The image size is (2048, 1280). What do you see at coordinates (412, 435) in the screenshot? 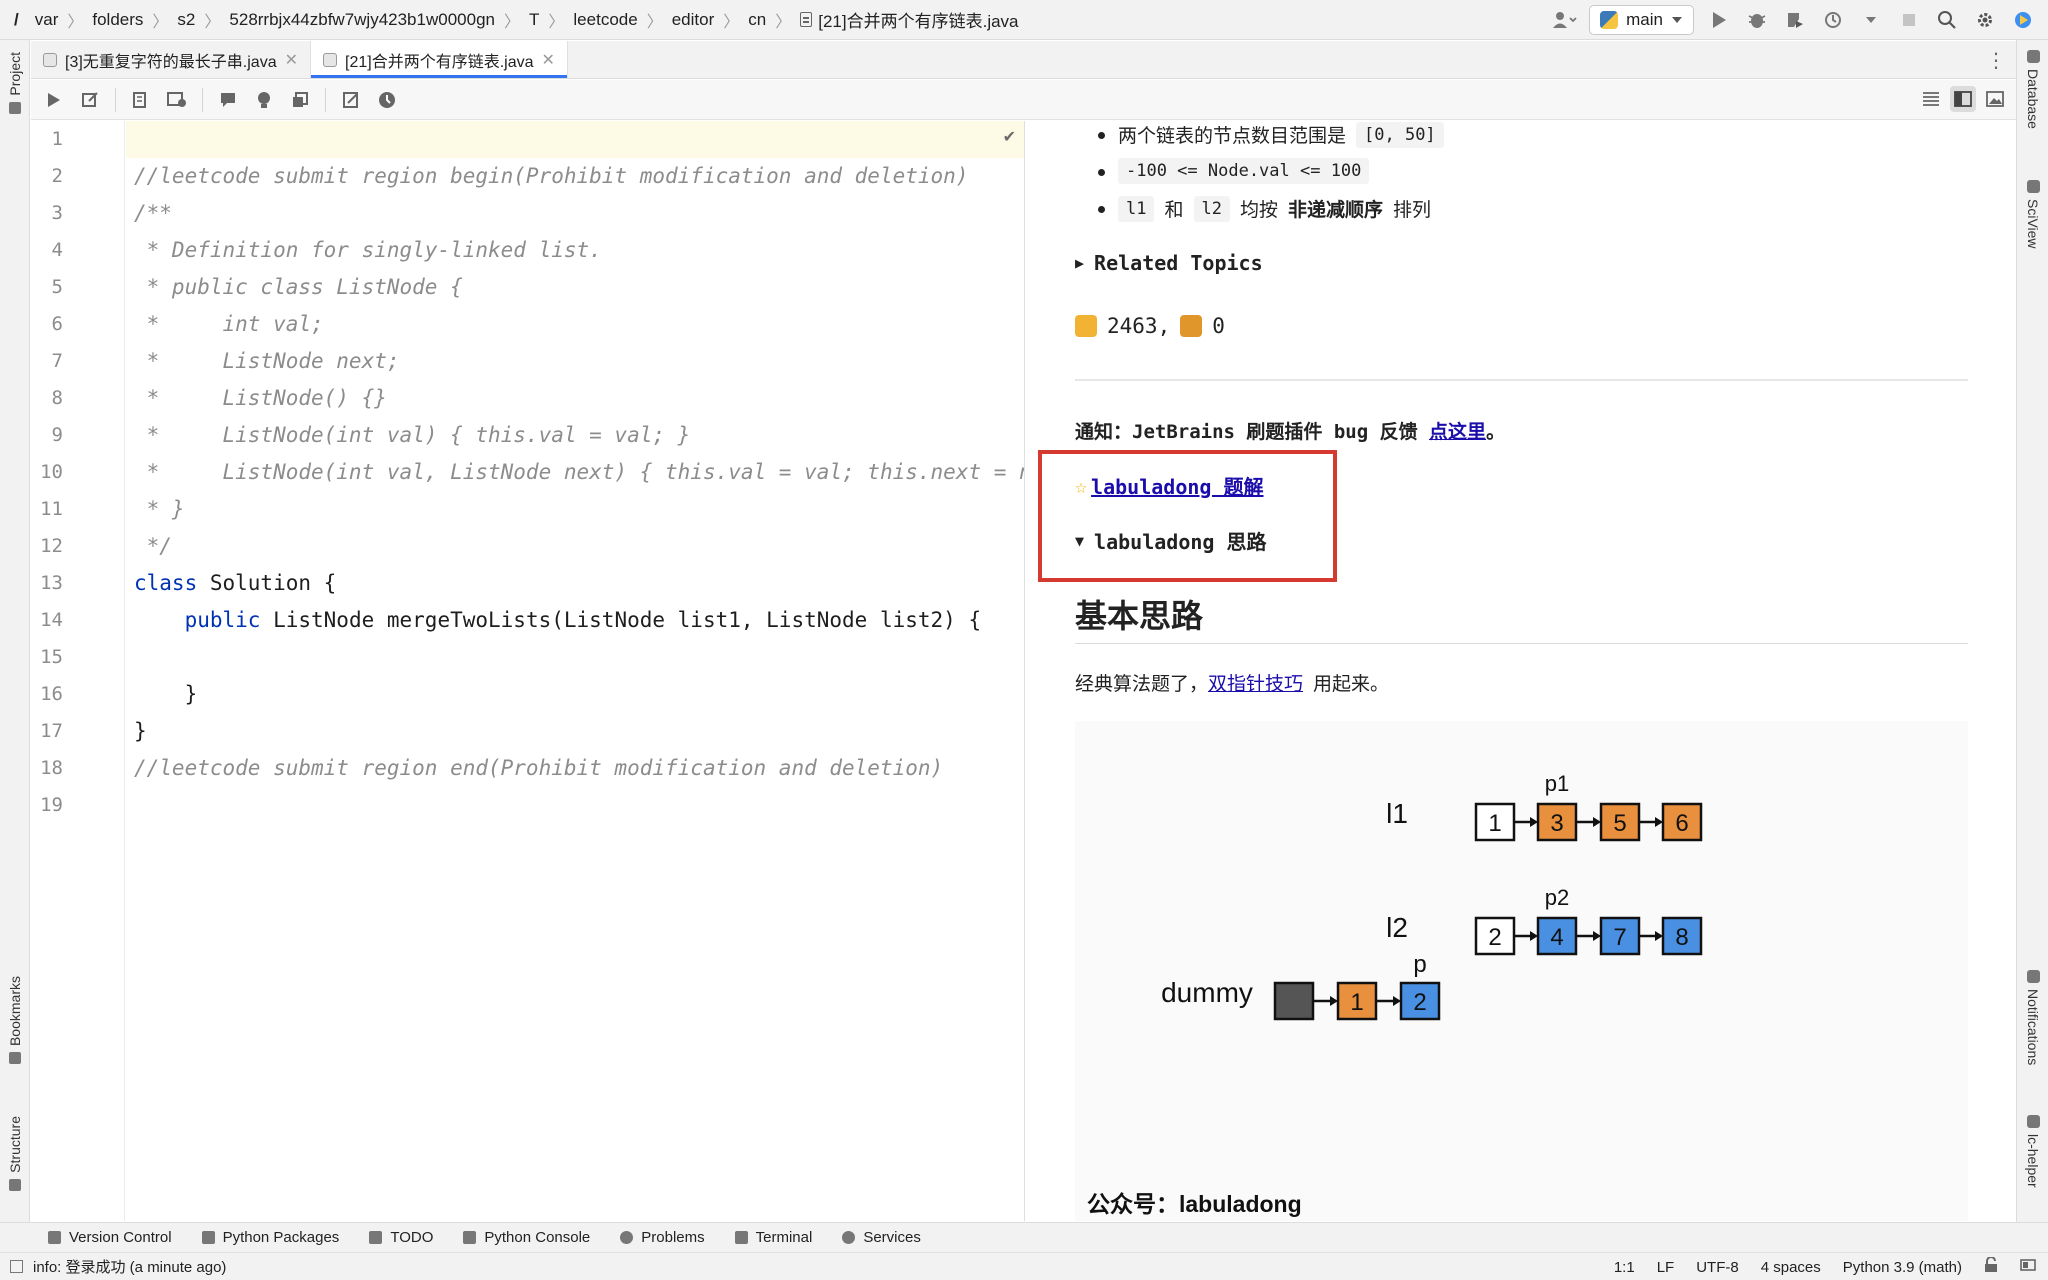
I see `code-line: * ListNode(int val) { this.val = val; }` at bounding box center [412, 435].